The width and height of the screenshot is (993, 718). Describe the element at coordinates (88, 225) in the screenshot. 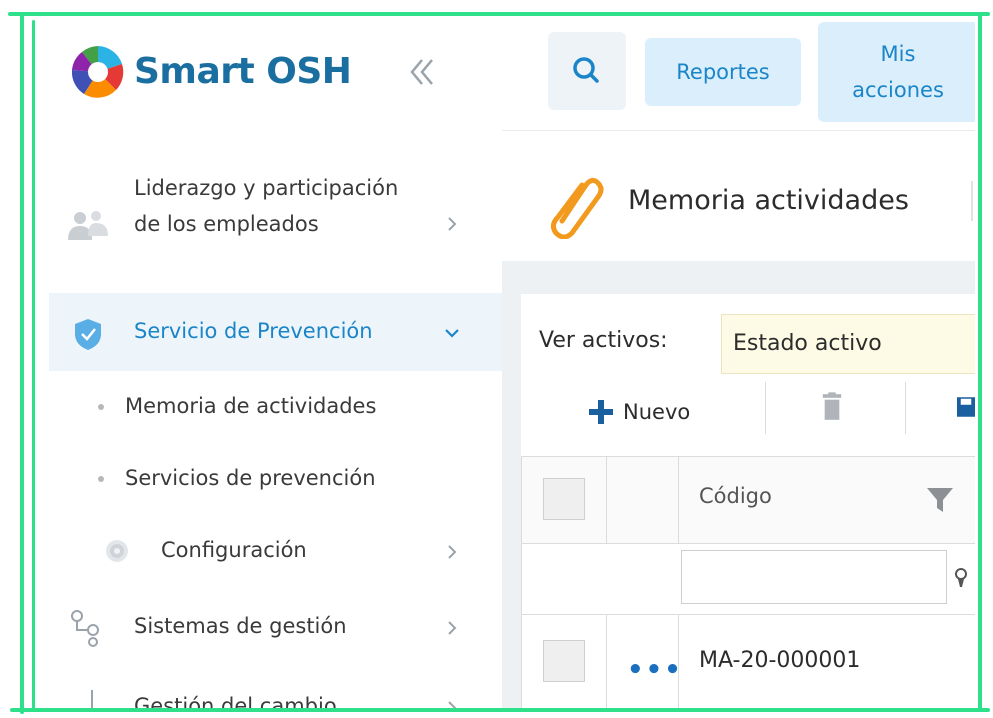

I see `people-icon` at that location.